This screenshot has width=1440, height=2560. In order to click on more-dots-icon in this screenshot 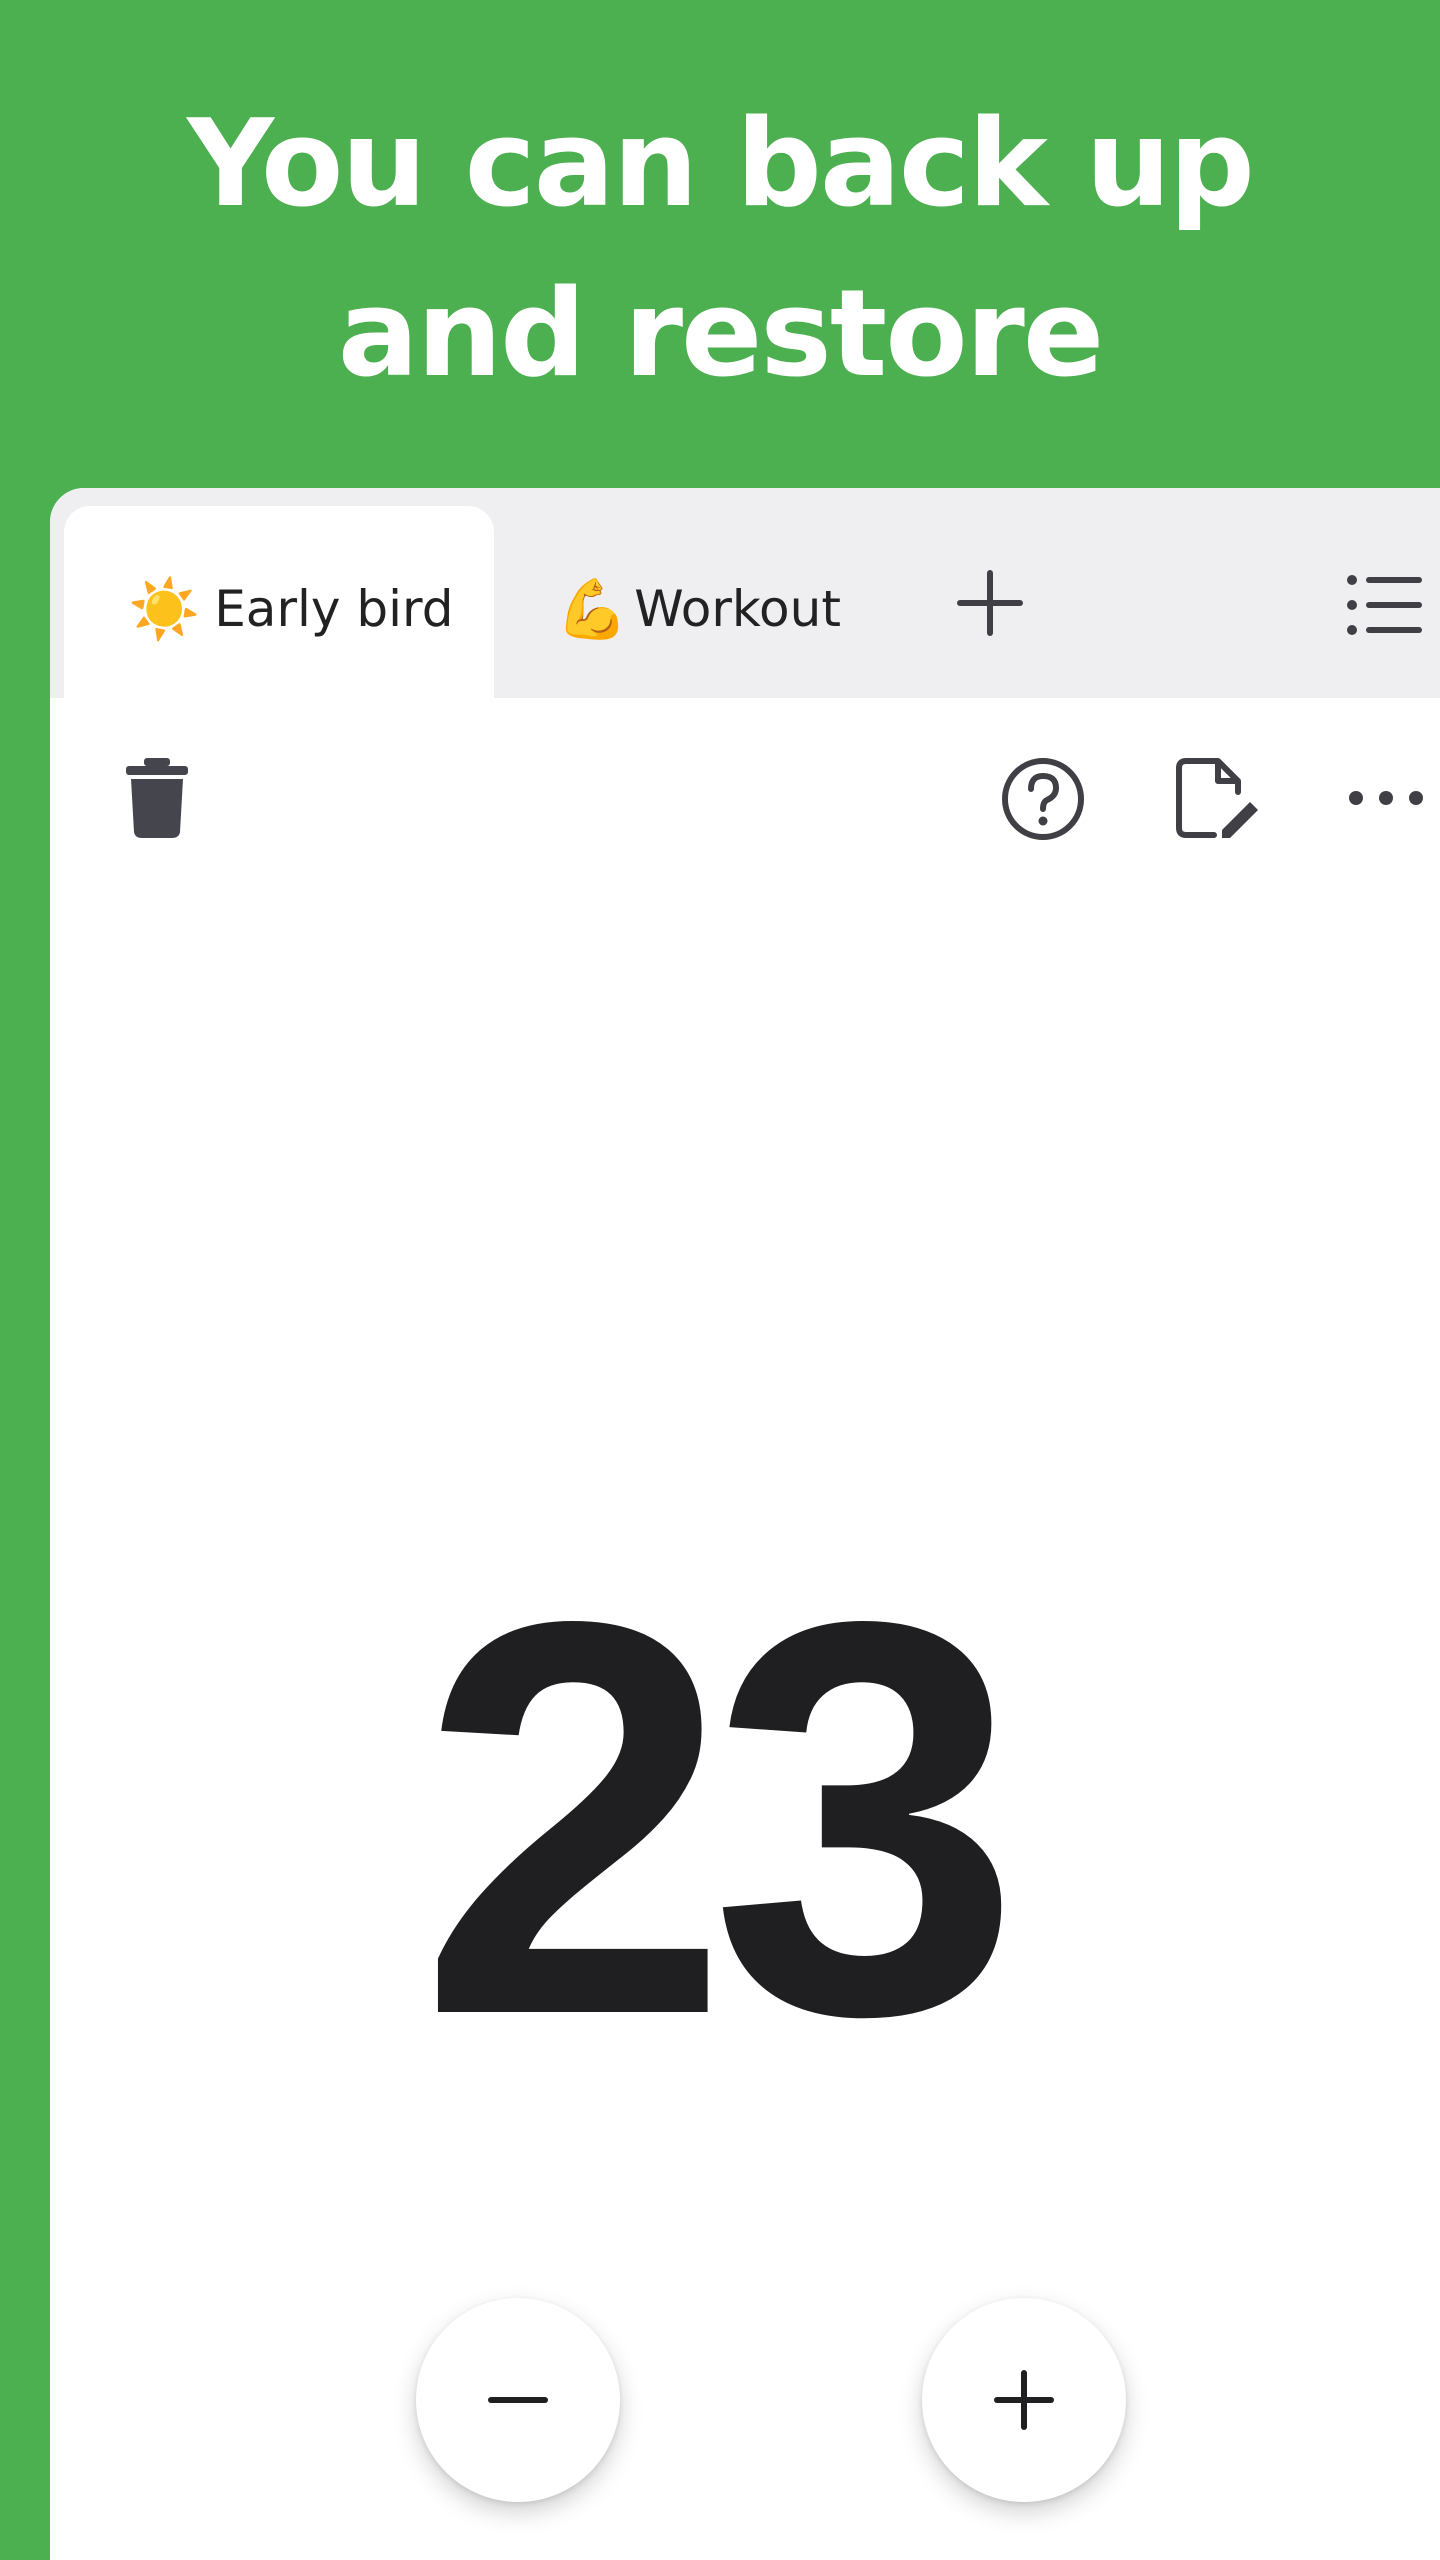, I will do `click(1386, 798)`.